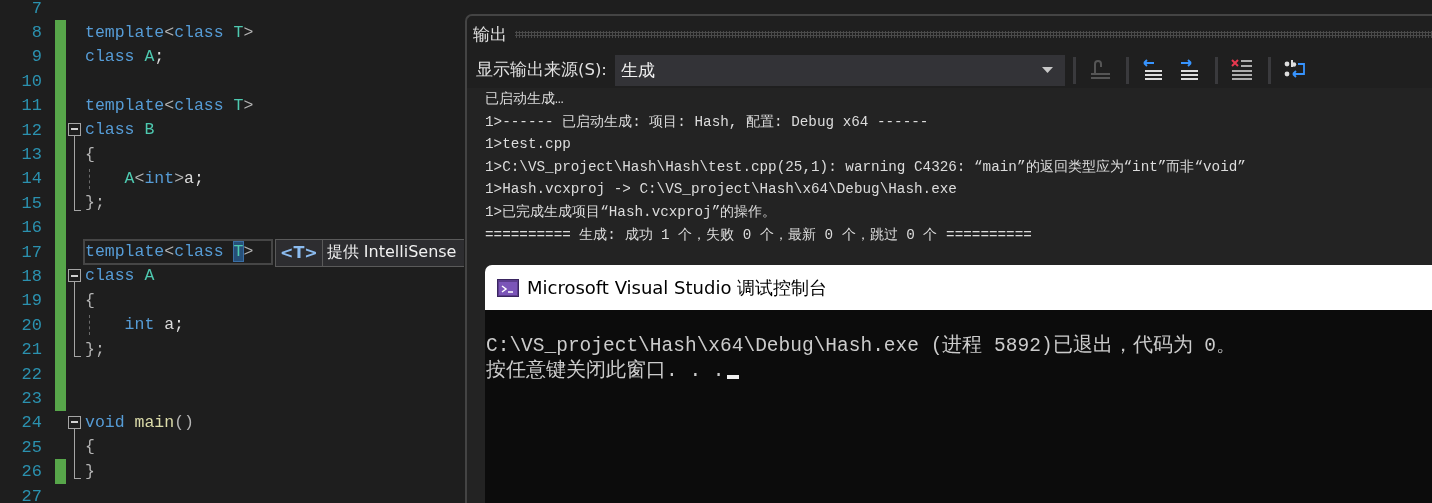 This screenshot has width=1432, height=503. I want to click on line-number: 25, so click(31, 447).